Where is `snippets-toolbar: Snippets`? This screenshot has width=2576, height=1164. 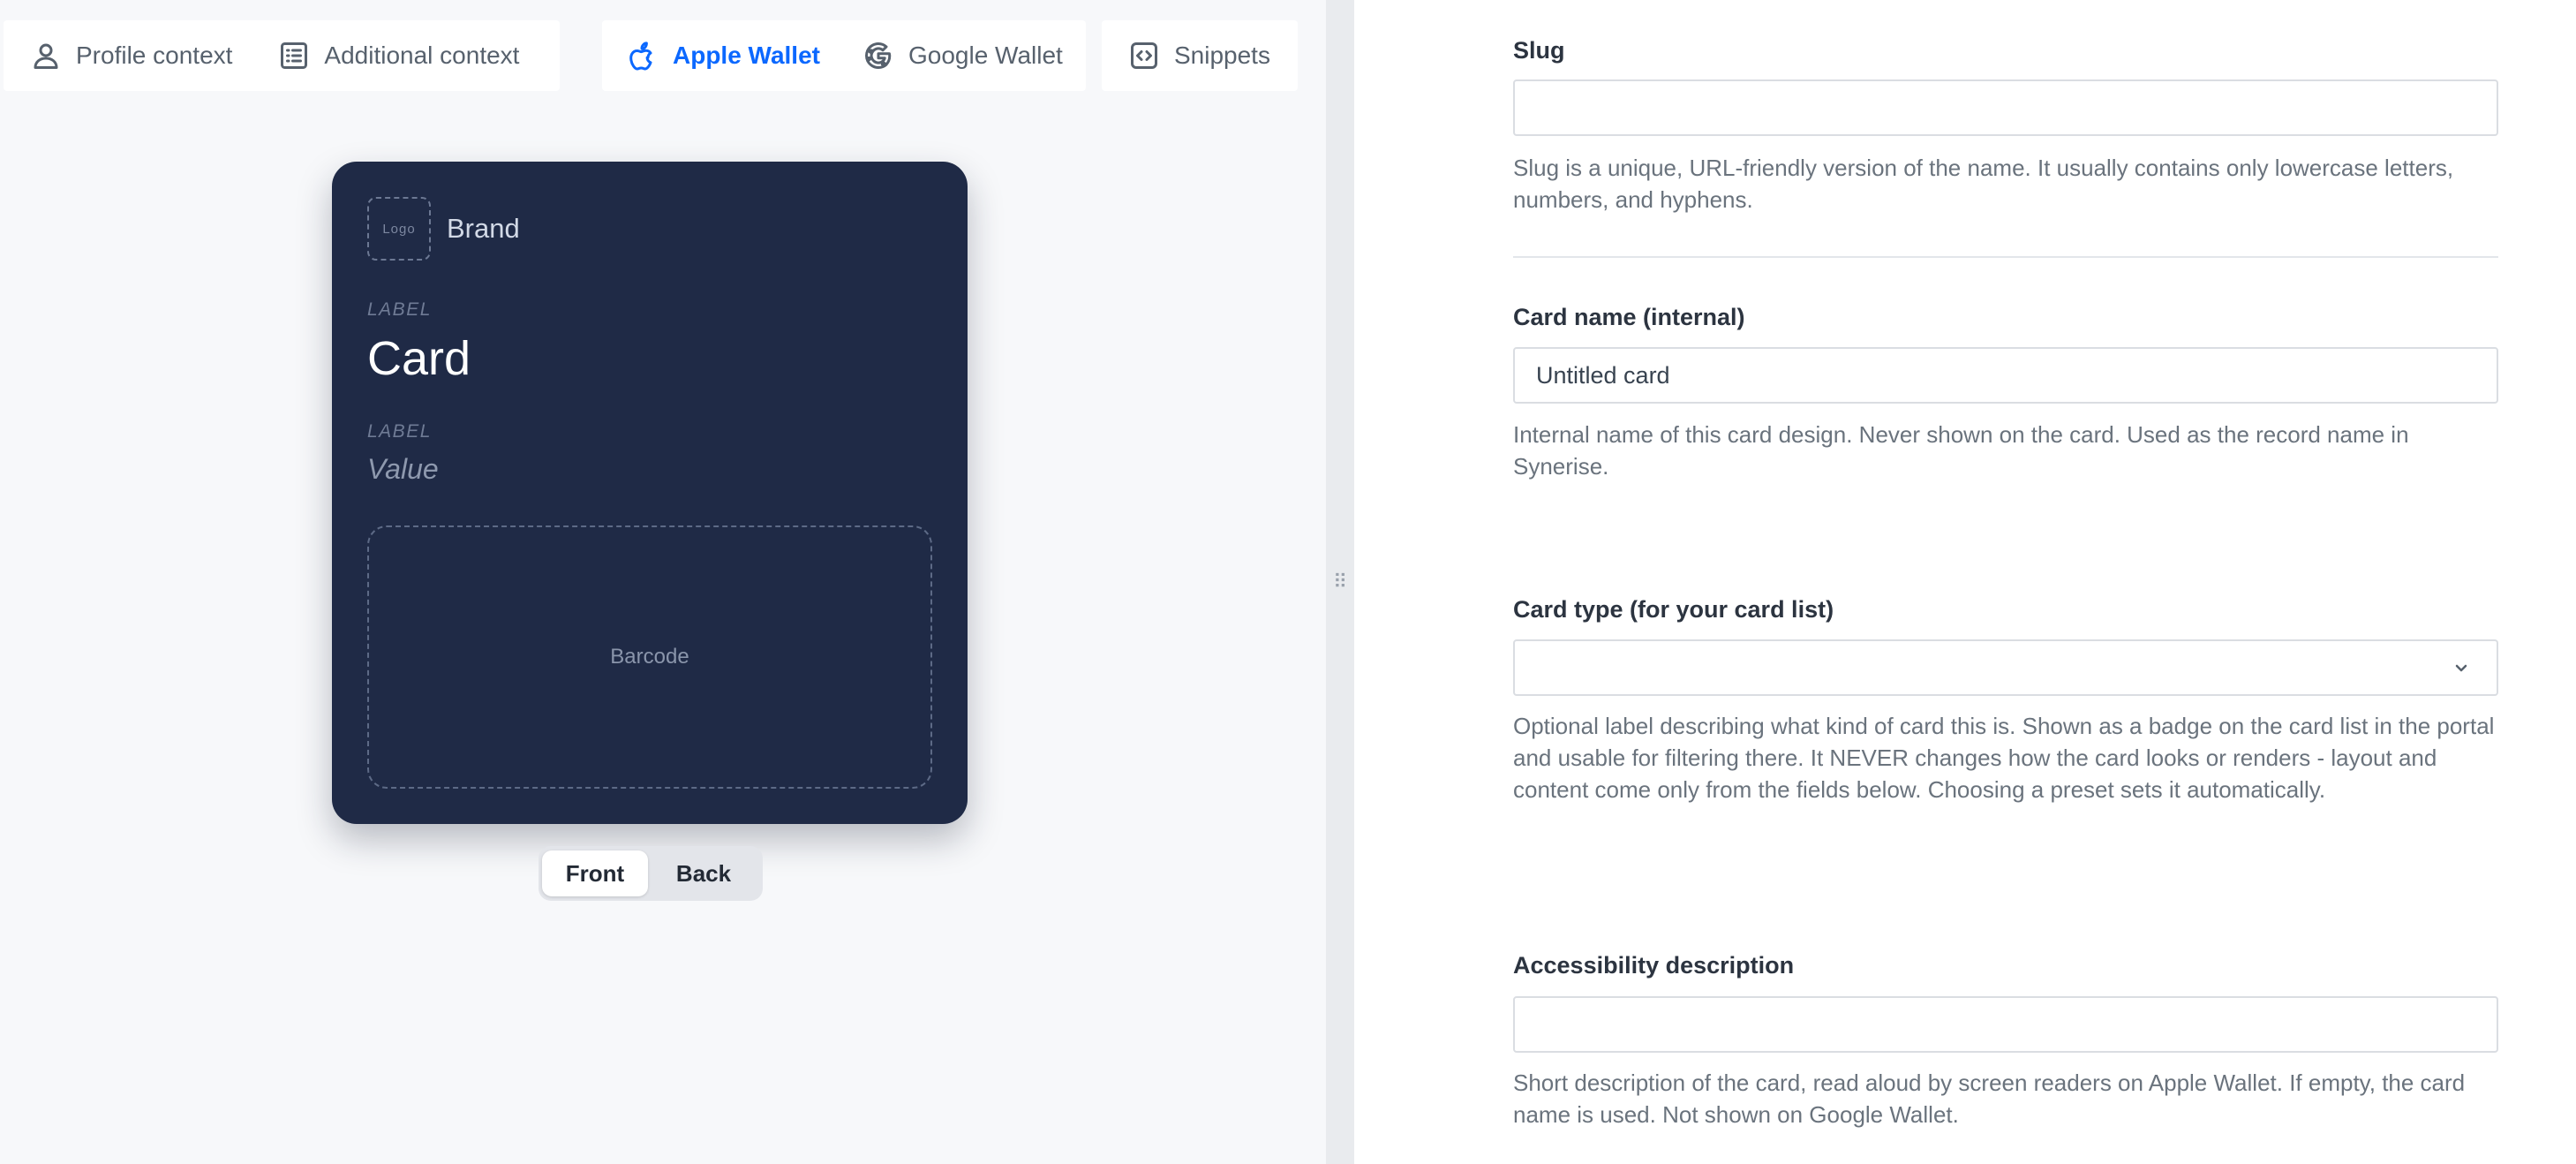
snippets-toolbar: Snippets is located at coordinates (1200, 55).